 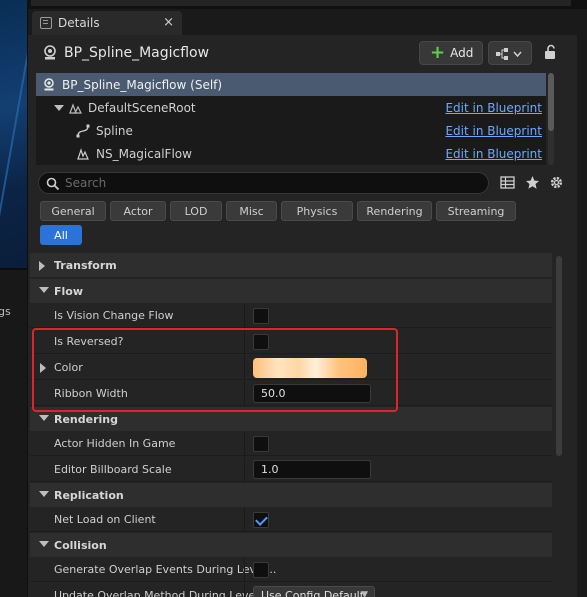 I want to click on filter-physics: Physics, so click(x=317, y=211).